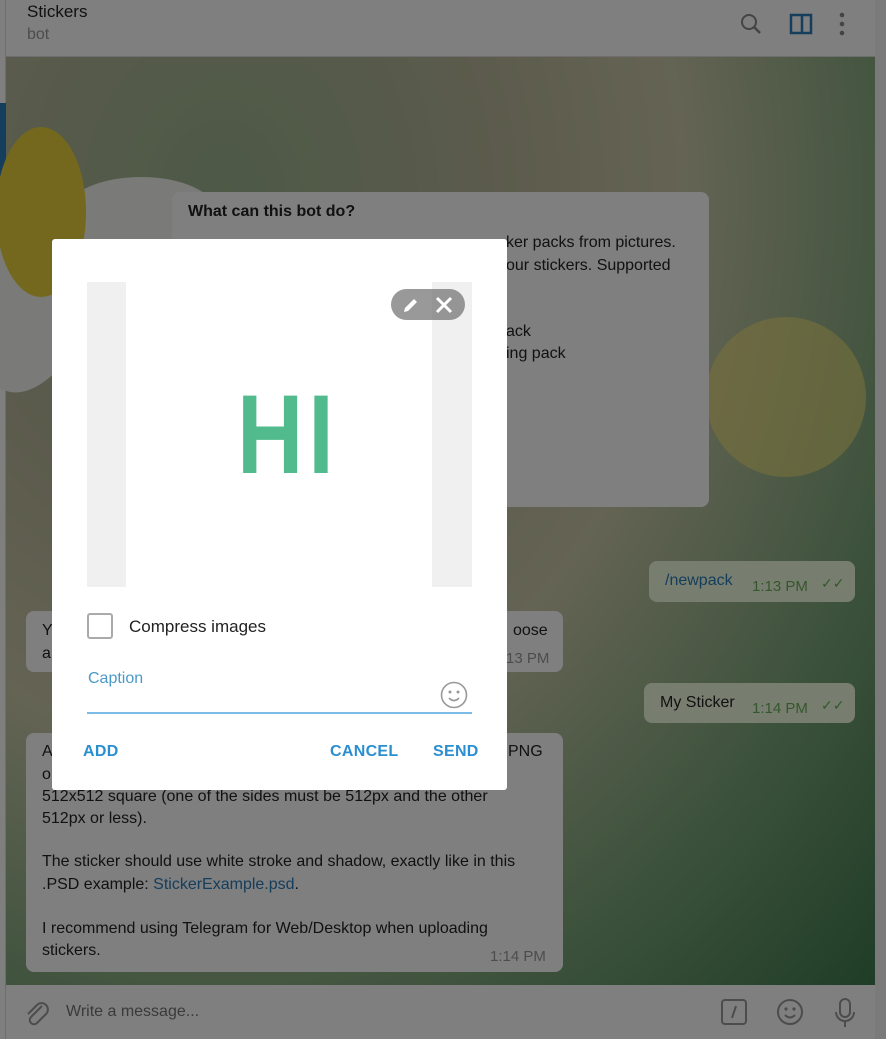  I want to click on send-button: SEND, so click(456, 752).